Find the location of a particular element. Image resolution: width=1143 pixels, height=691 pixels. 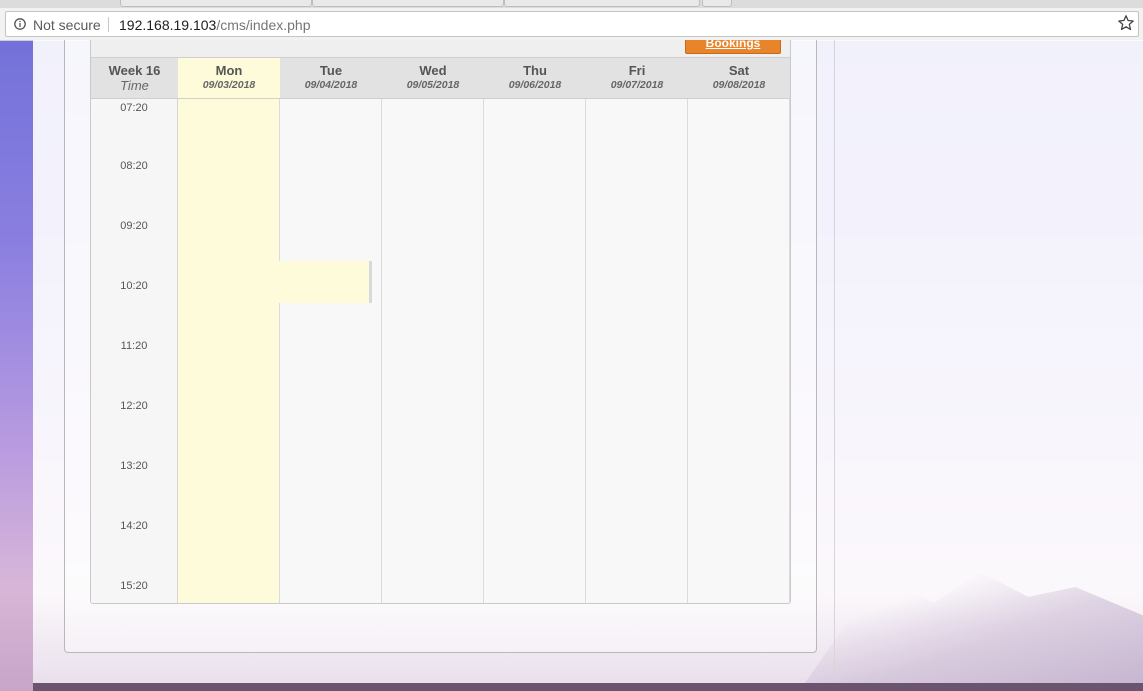

day-header-sat: Sat 09/08/2018 is located at coordinates (739, 78).